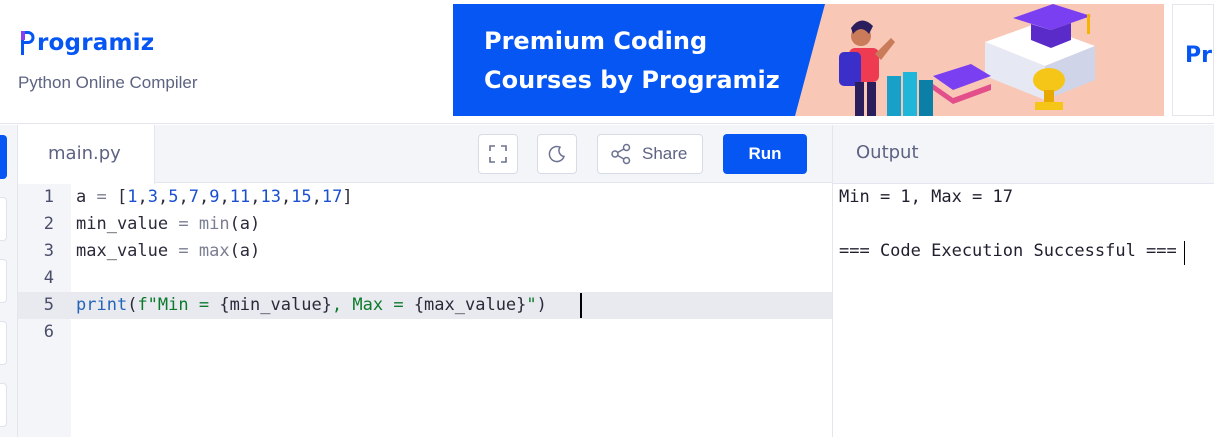  I want to click on theme-toggle-button, so click(557, 154).